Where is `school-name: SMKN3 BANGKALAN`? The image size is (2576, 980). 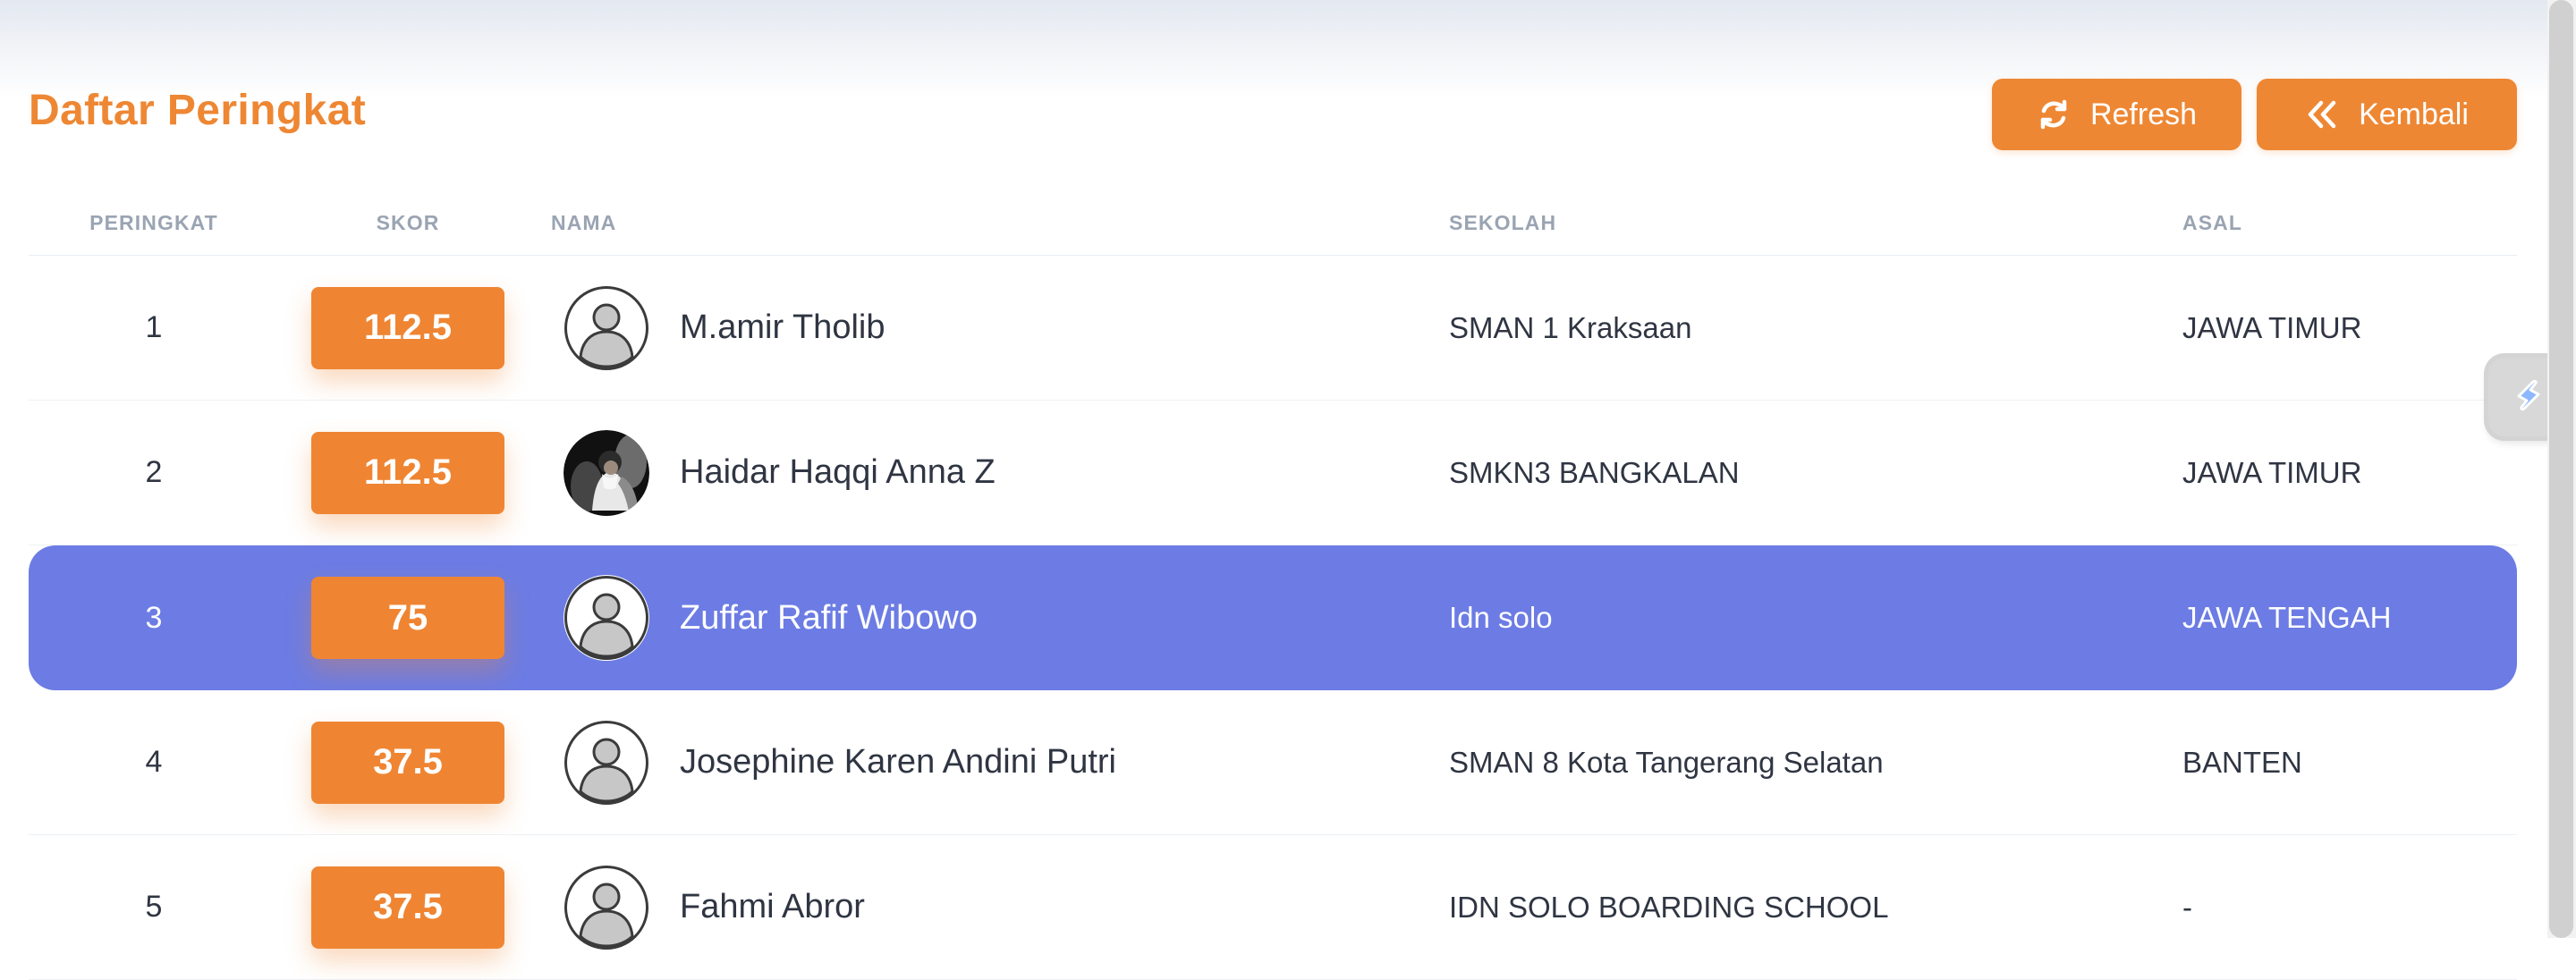 school-name: SMKN3 BANGKALAN is located at coordinates (1594, 472).